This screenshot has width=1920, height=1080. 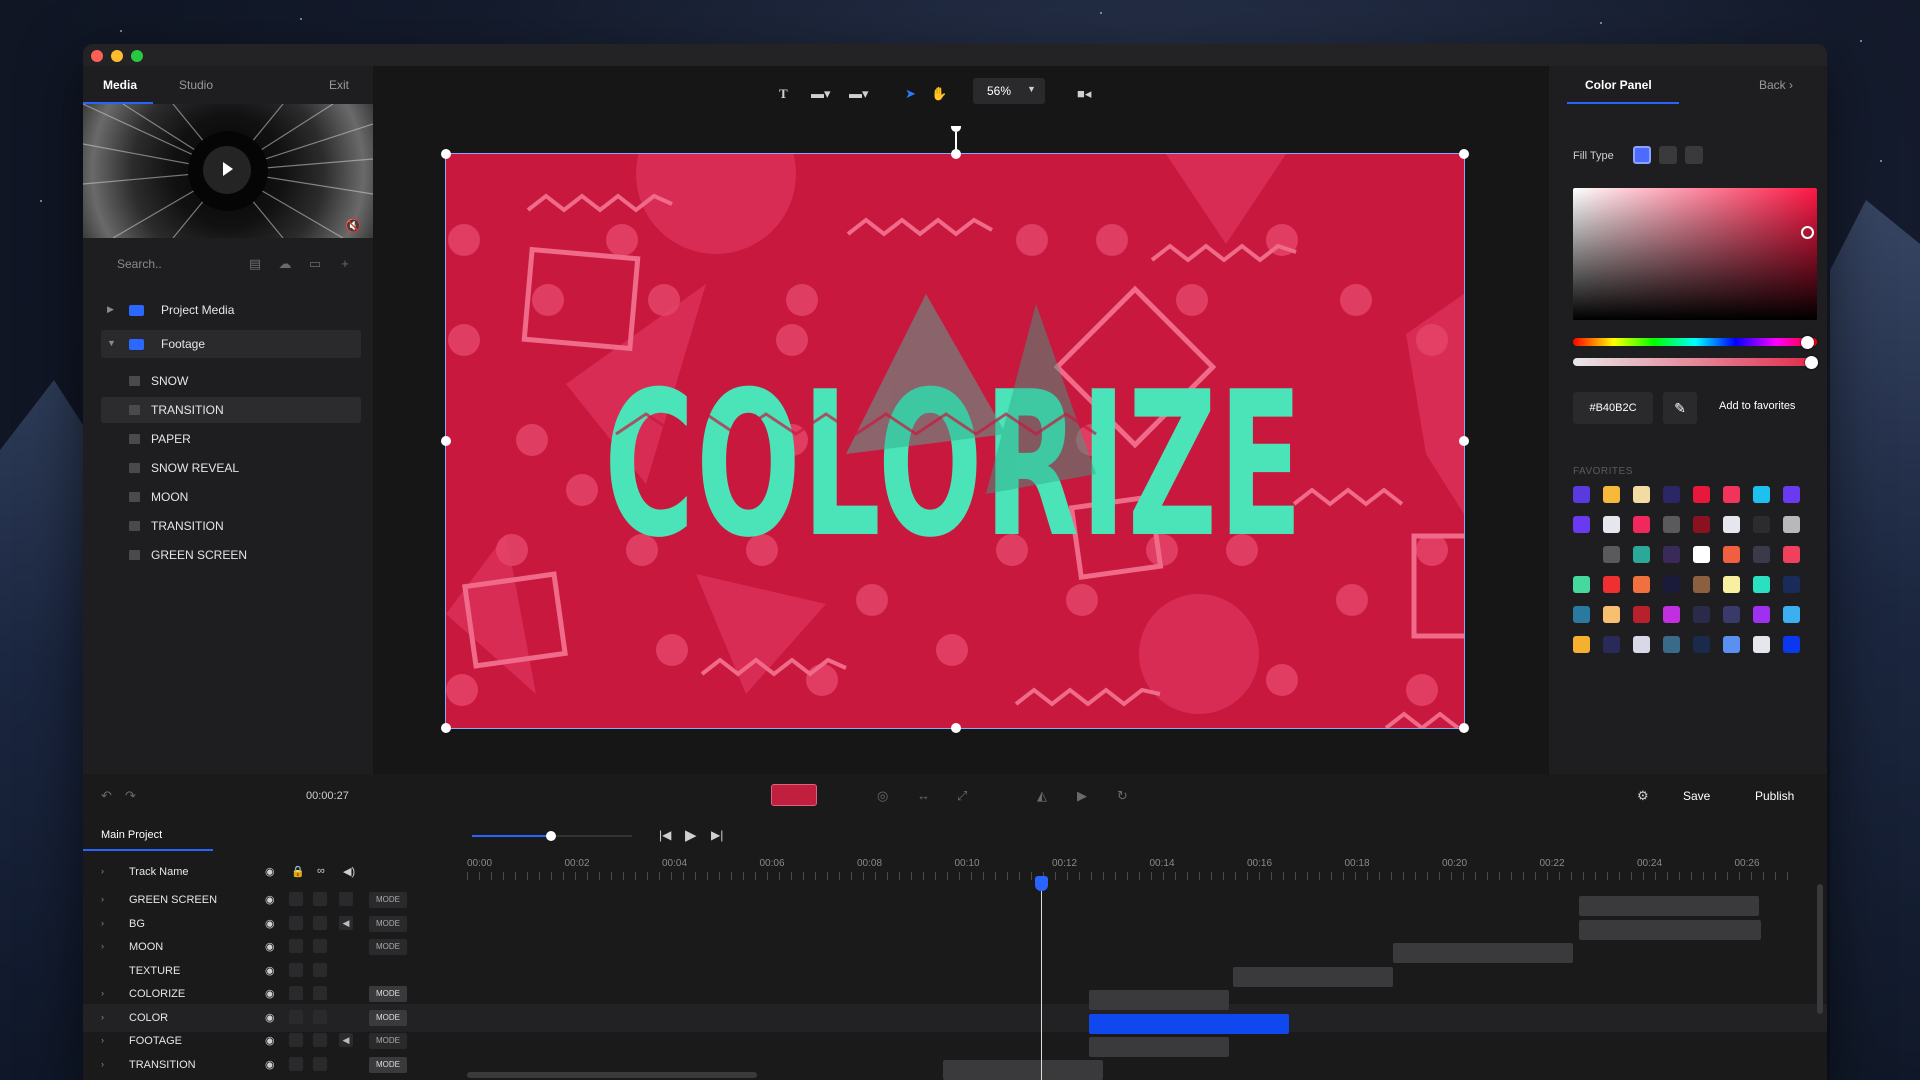 What do you see at coordinates (1042, 796) in the screenshot?
I see `mirror-icon: ◭` at bounding box center [1042, 796].